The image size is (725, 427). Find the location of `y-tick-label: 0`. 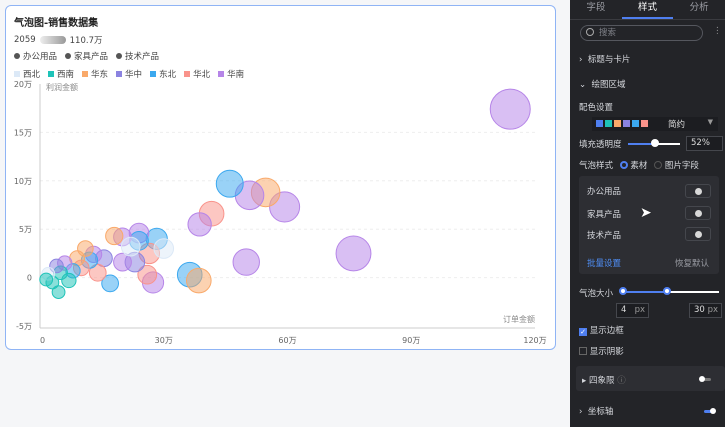

y-tick-label: 0 is located at coordinates (29, 278).